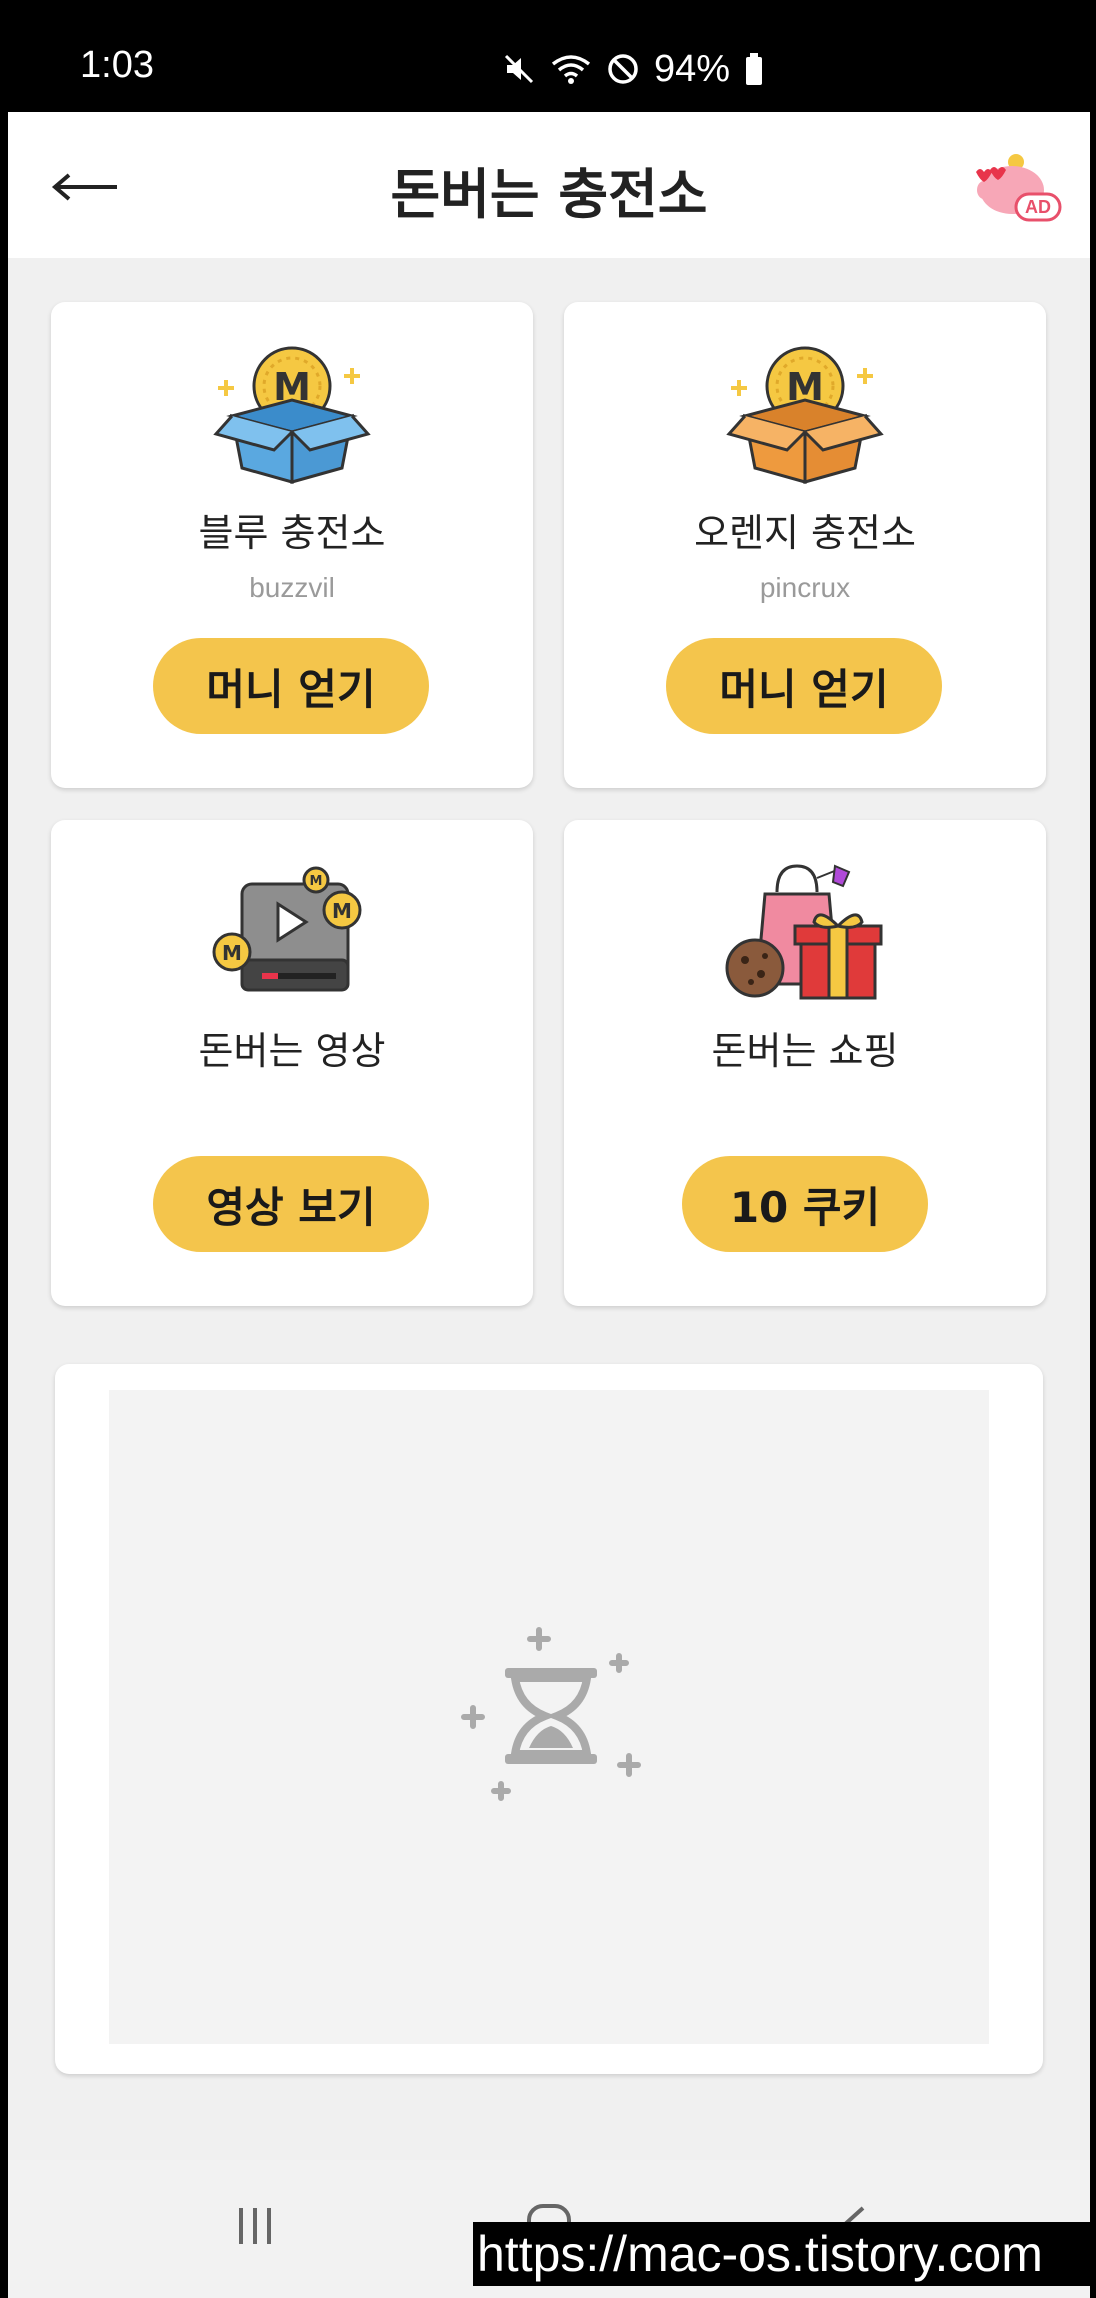 Image resolution: width=1096 pixels, height=2298 pixels. What do you see at coordinates (805, 587) in the screenshot?
I see `card-subtitle: pincrux` at bounding box center [805, 587].